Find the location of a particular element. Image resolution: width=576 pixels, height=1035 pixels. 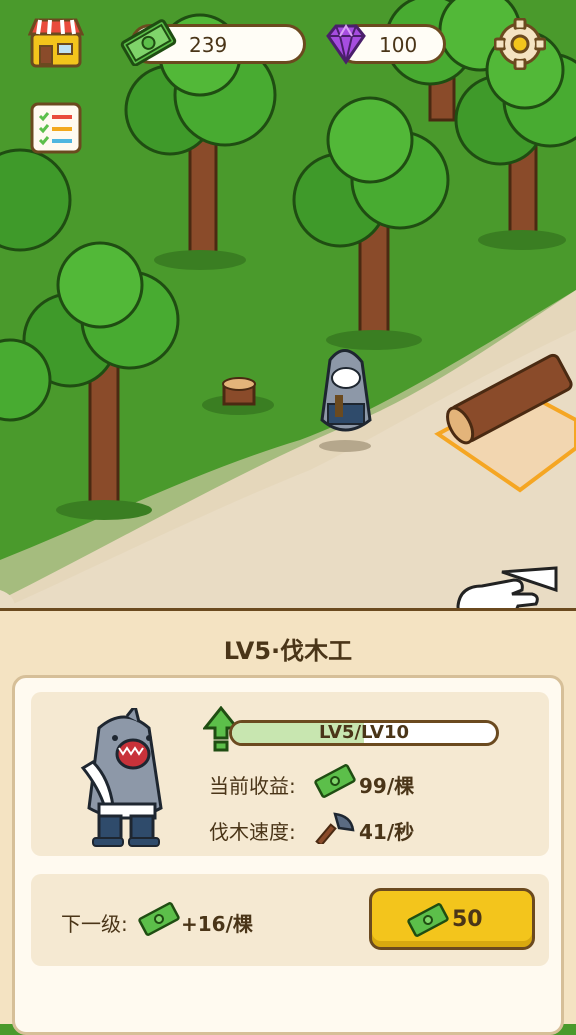

level-progress-text: LV5/LV10 is located at coordinates (364, 732).